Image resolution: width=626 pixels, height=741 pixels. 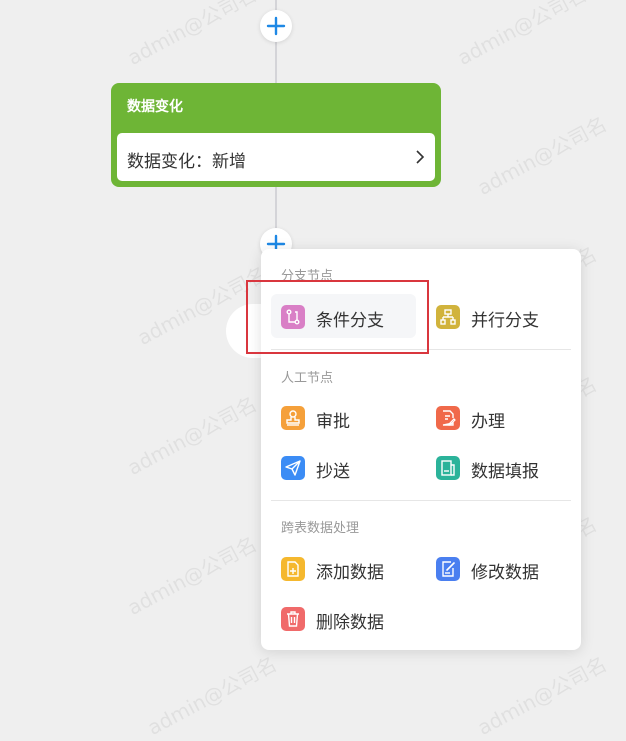 What do you see at coordinates (155, 107) in the screenshot?
I see `node-title: 数据变化` at bounding box center [155, 107].